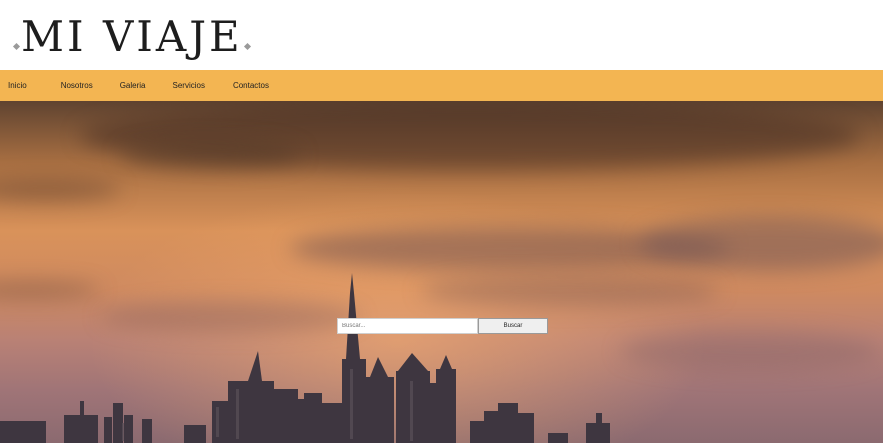 Image resolution: width=883 pixels, height=443 pixels. Describe the element at coordinates (77, 85) in the screenshot. I see `nav-item-nosotros: Nosotros` at that location.